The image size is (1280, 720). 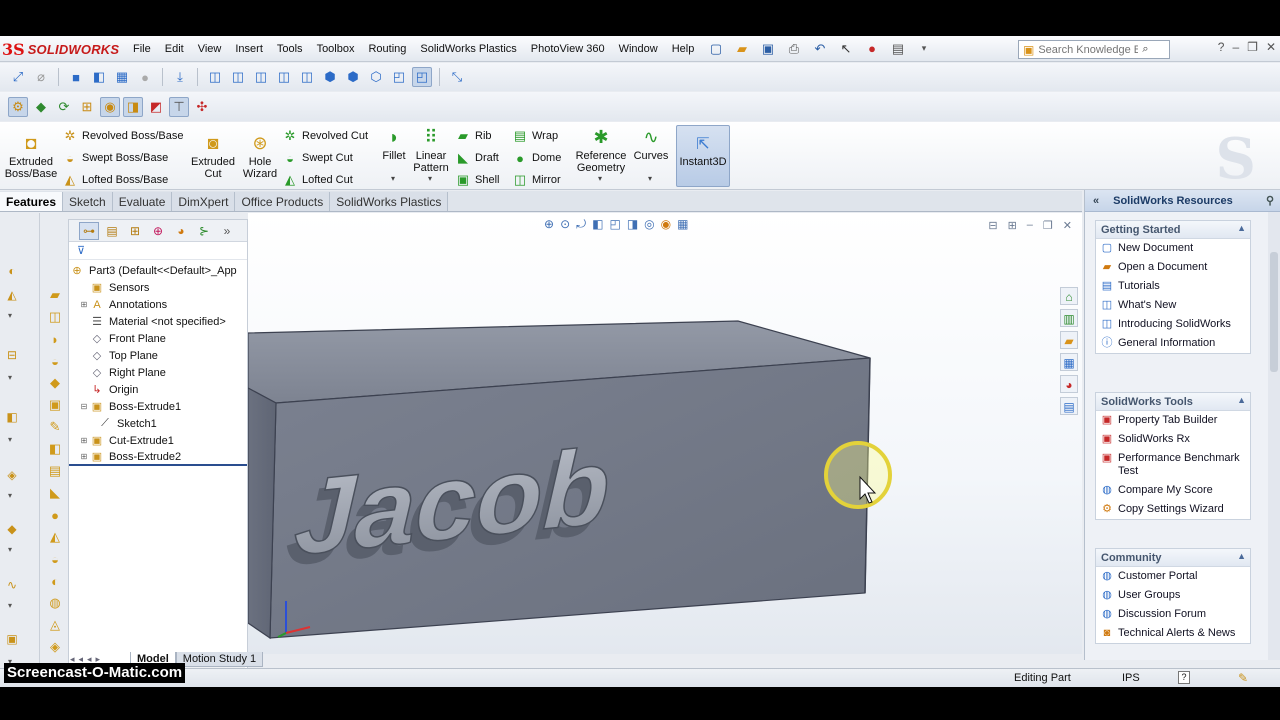 What do you see at coordinates (115, 180) in the screenshot?
I see `lofted-boss-button: ◭ Lofted Boss/Base` at bounding box center [115, 180].